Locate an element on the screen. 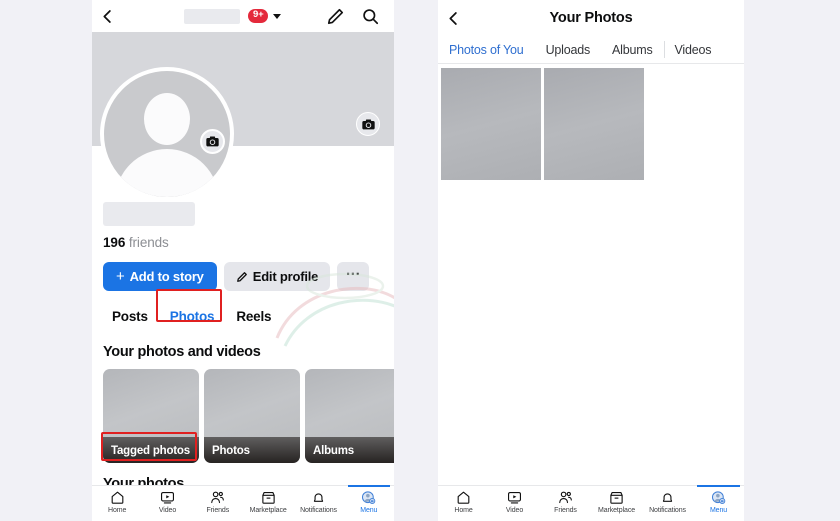 The image size is (840, 521). photos-thumb: Photos is located at coordinates (252, 416).